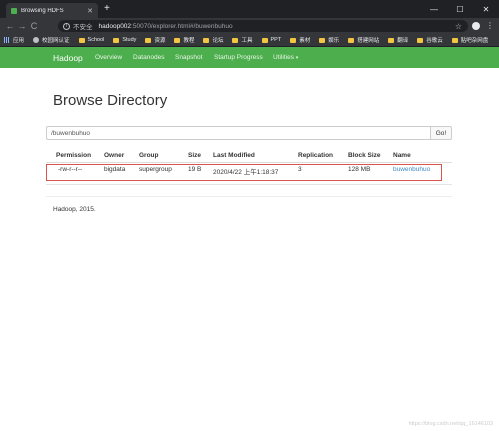 This screenshot has width=499, height=431. What do you see at coordinates (297, 58) in the screenshot?
I see `caret-down-icon: ▾` at bounding box center [297, 58].